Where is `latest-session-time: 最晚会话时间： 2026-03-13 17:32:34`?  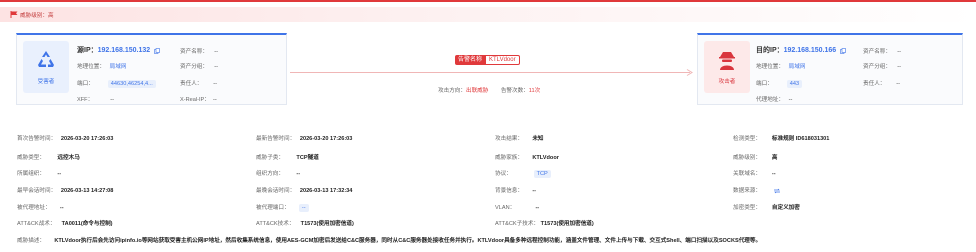 latest-session-time: 最晚会话时间： 2026-03-13 17:32:34 is located at coordinates (304, 190).